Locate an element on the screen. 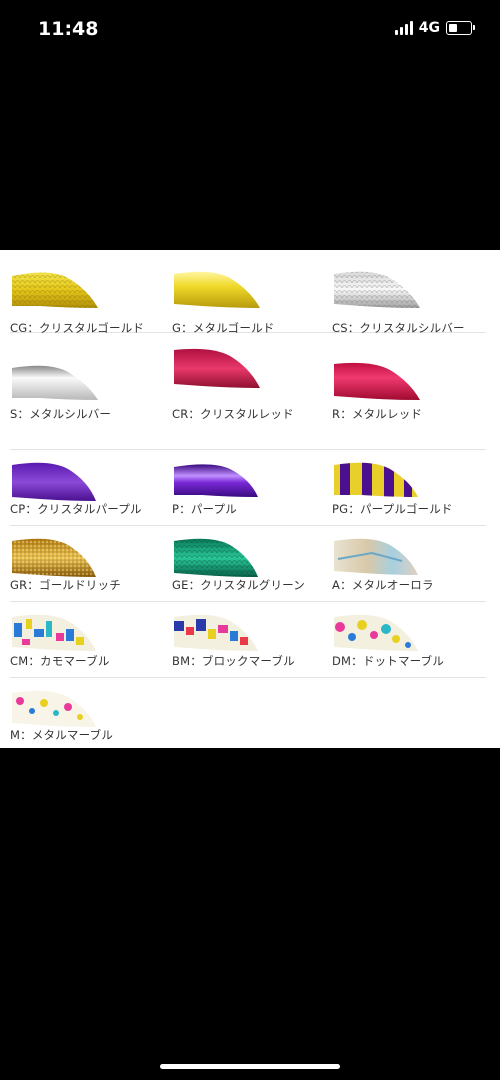 The height and width of the screenshot is (1080, 500). color-label: CR：クリスタルレッド is located at coordinates (233, 414).